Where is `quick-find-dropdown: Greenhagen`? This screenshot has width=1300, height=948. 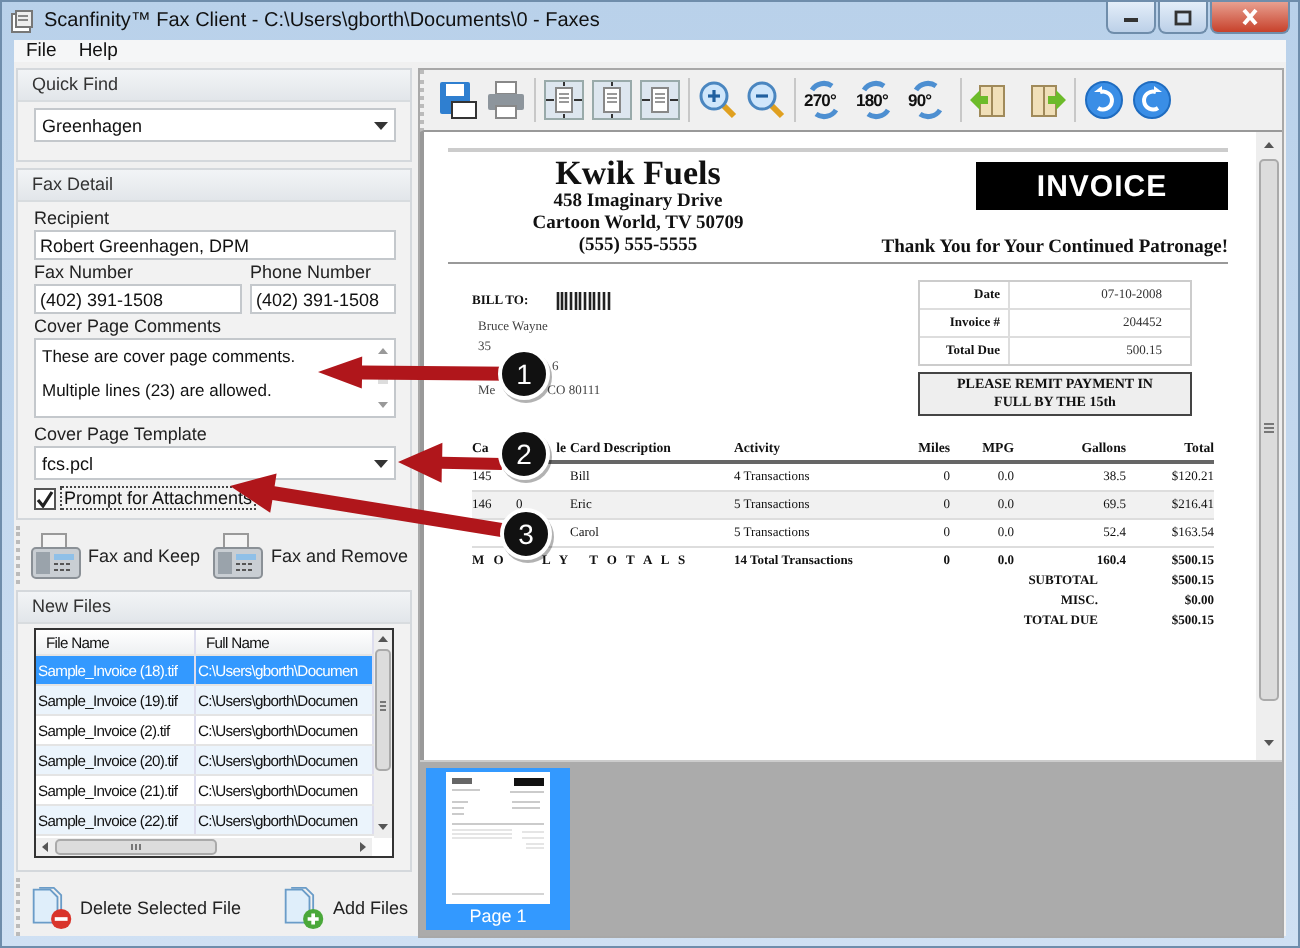
quick-find-dropdown: Greenhagen is located at coordinates (215, 125).